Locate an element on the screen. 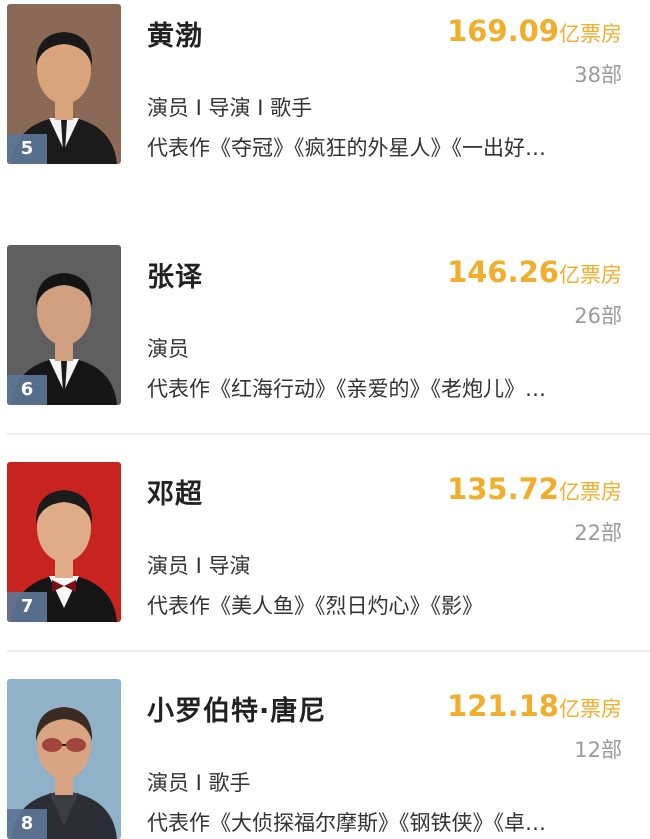  film-count: 22部 is located at coordinates (598, 533).